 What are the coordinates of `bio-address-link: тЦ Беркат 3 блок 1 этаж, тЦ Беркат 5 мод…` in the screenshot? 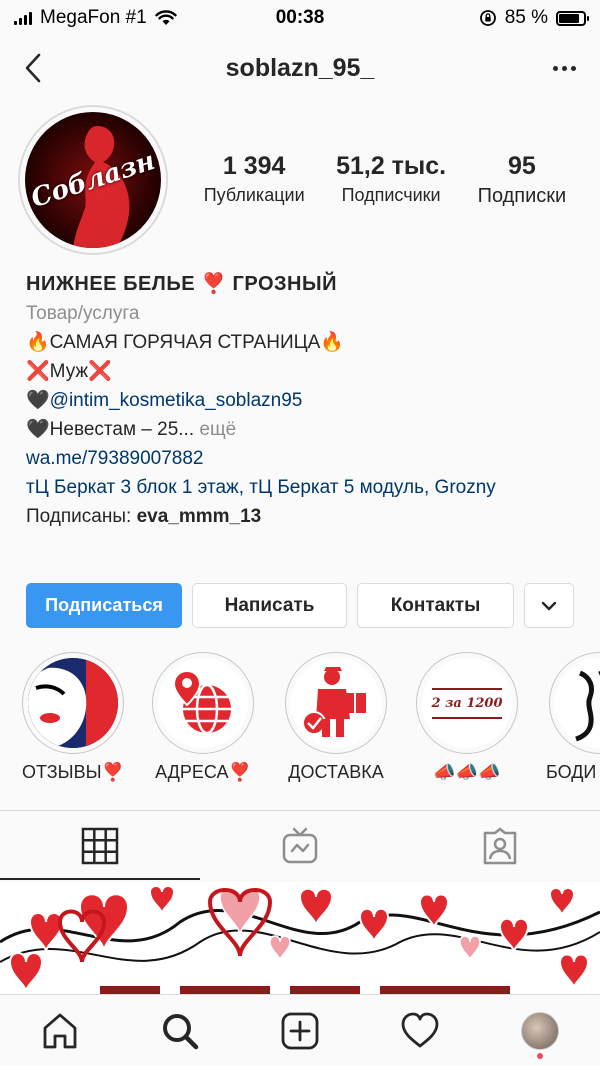 It's located at (306, 487).